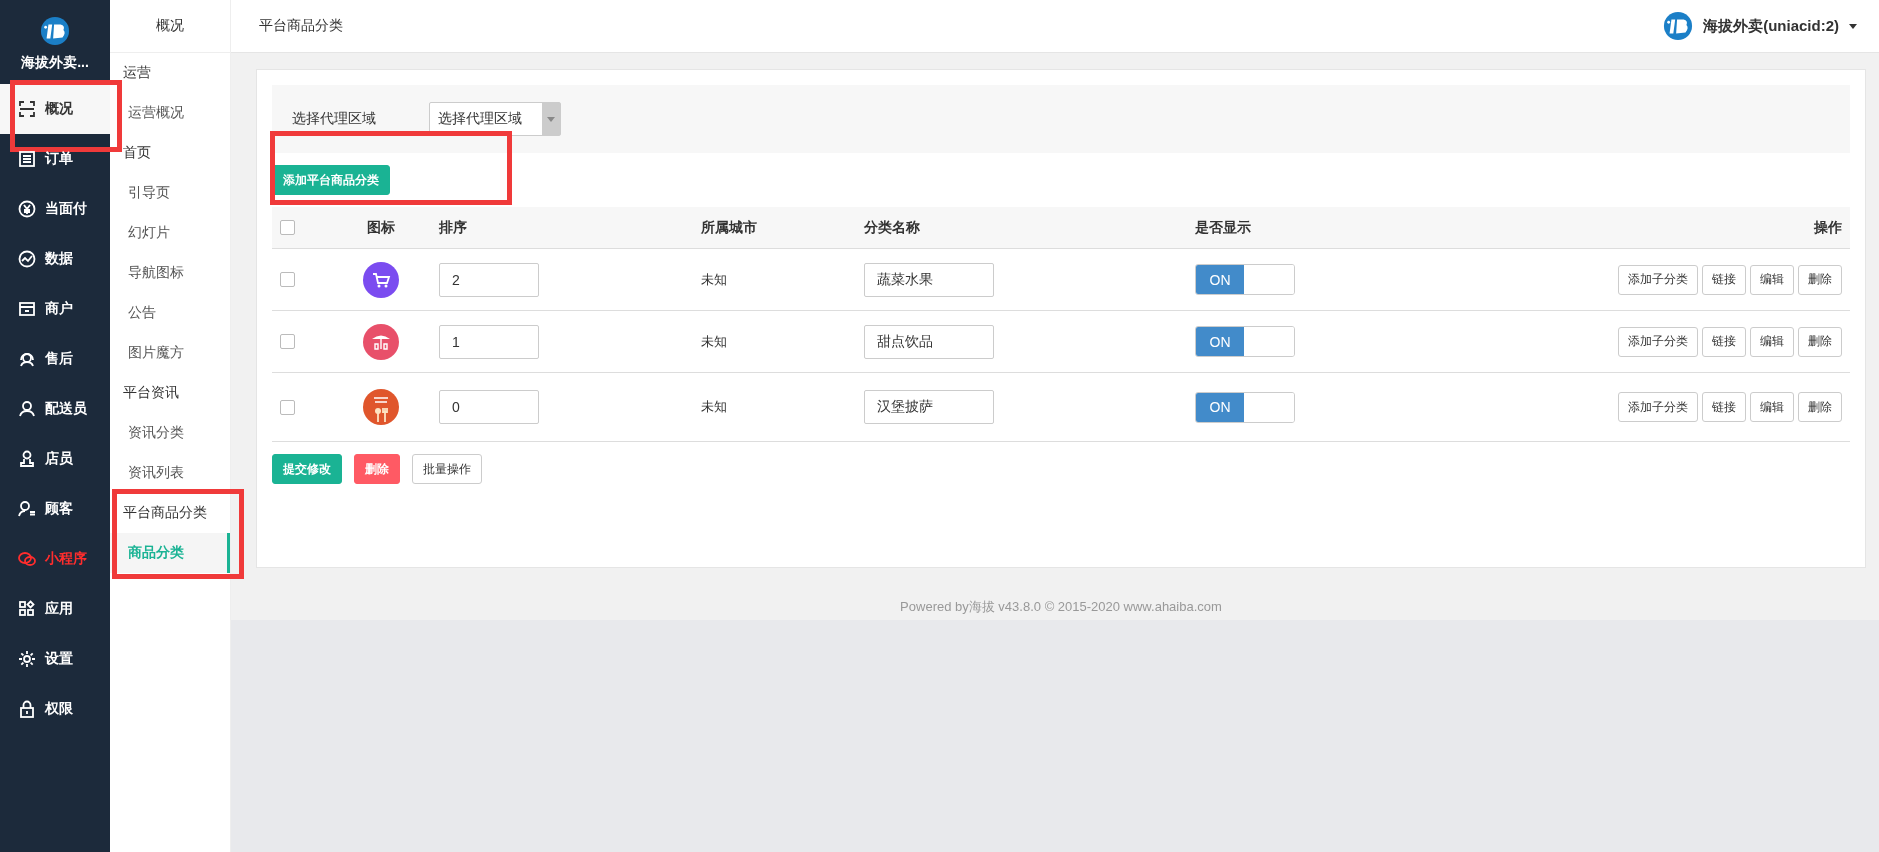 Image resolution: width=1879 pixels, height=852 pixels. Describe the element at coordinates (59, 609) in the screenshot. I see `nav-label: 应用` at that location.